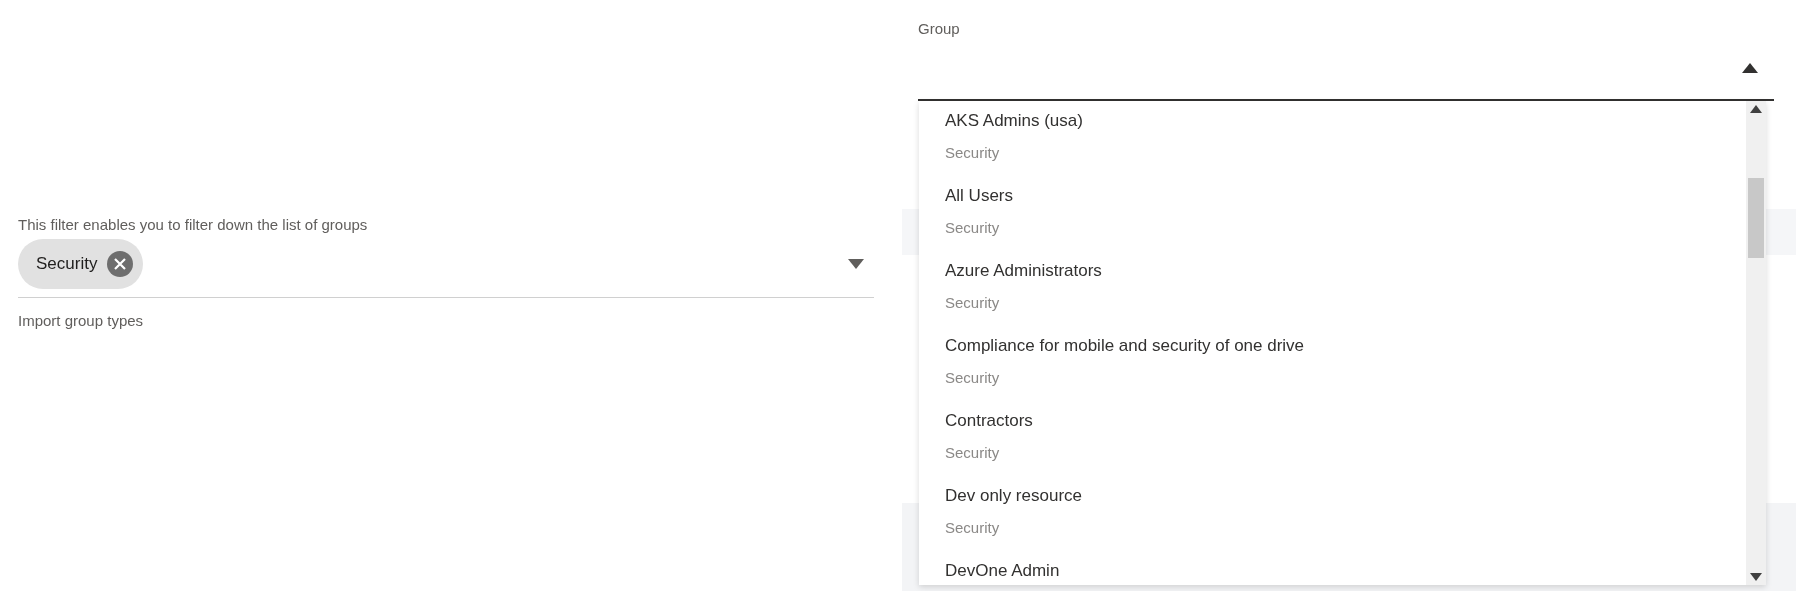 The width and height of the screenshot is (1796, 591). I want to click on remove-icon, so click(120, 264).